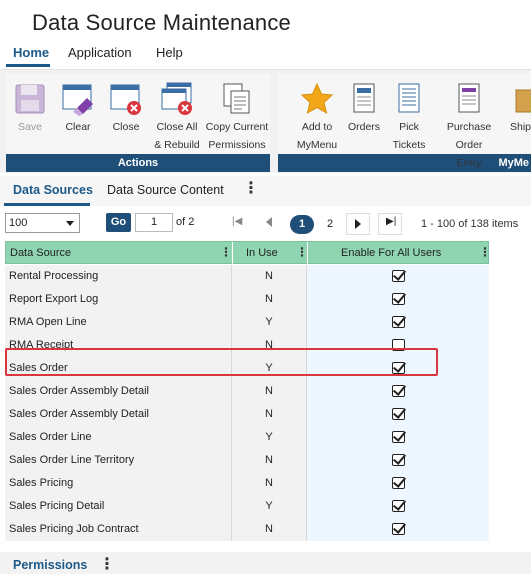 This screenshot has width=531, height=574. What do you see at coordinates (118, 529) in the screenshot?
I see `data-source-cell: Sales Pricing Job Contract` at bounding box center [118, 529].